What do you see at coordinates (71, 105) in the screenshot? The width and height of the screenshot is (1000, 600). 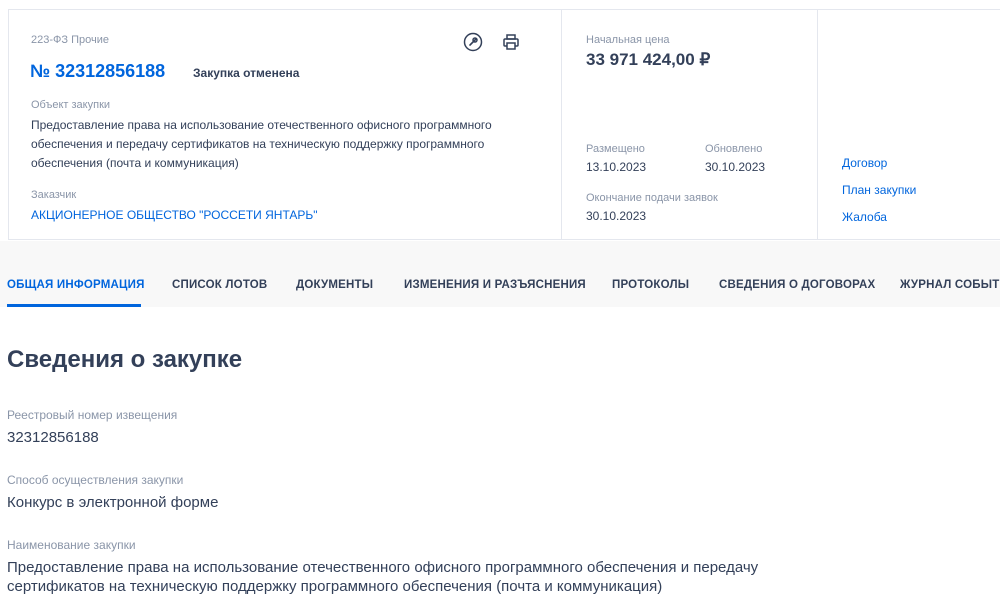 I see `object-label: Объект закупки` at bounding box center [71, 105].